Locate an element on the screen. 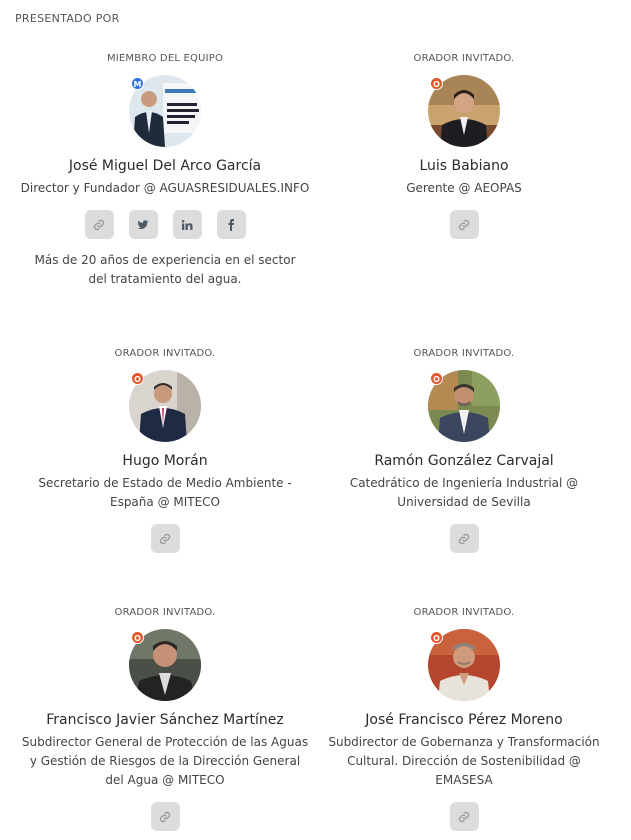 The height and width of the screenshot is (840, 631). section-title: PRESENTADO POR is located at coordinates (67, 18).